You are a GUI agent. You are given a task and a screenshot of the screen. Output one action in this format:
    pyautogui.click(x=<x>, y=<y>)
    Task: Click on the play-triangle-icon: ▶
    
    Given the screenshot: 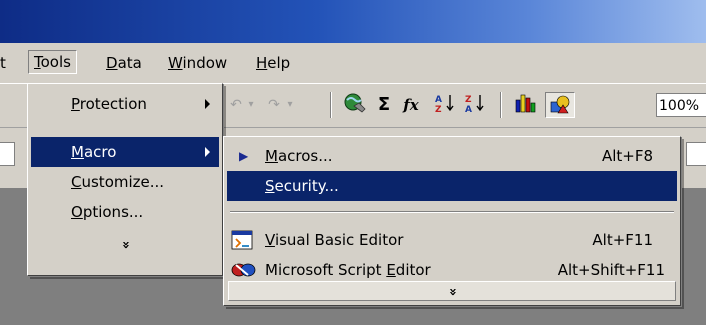 What is the action you would take?
    pyautogui.click(x=244, y=156)
    